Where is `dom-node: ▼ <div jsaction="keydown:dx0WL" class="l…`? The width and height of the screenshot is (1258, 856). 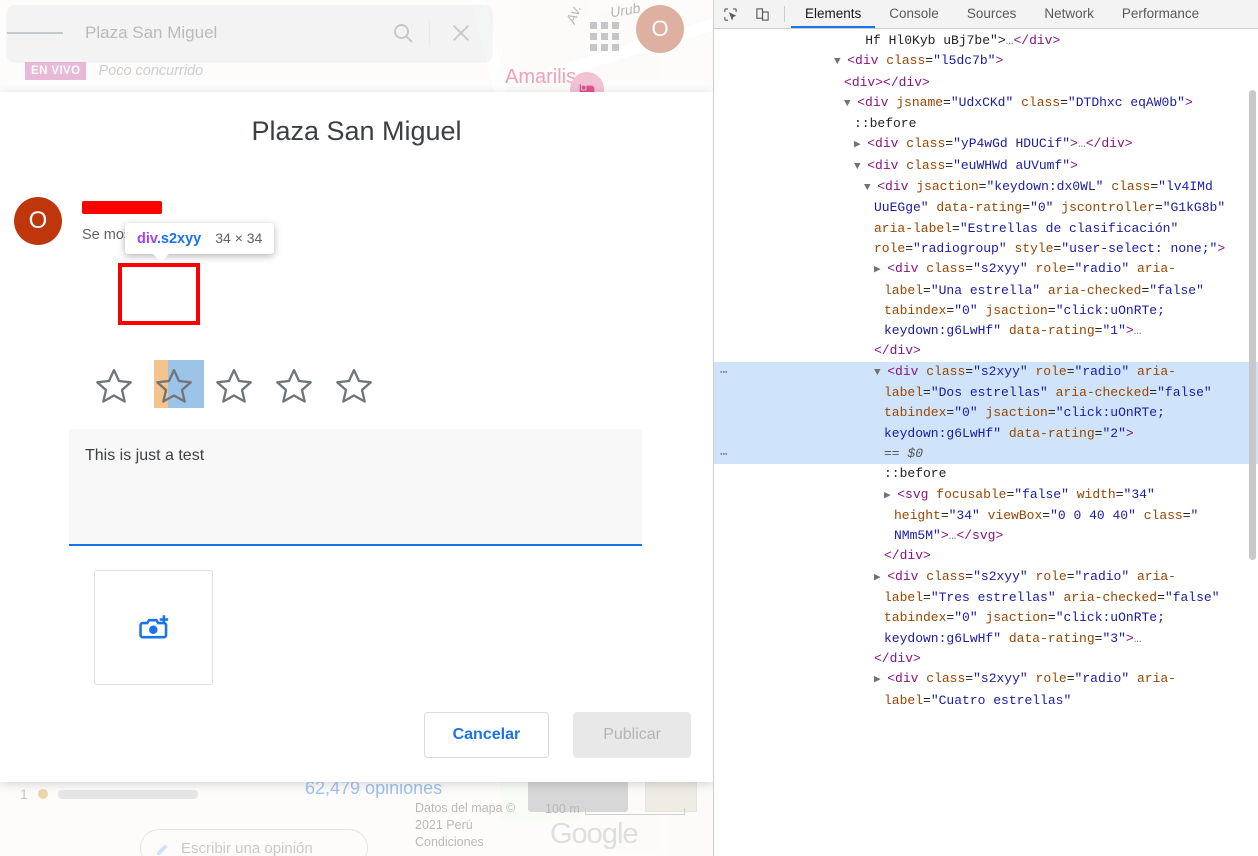 dom-node: ▼ <div jsaction="keydown:dx0WL" class="l… is located at coordinates (986, 218).